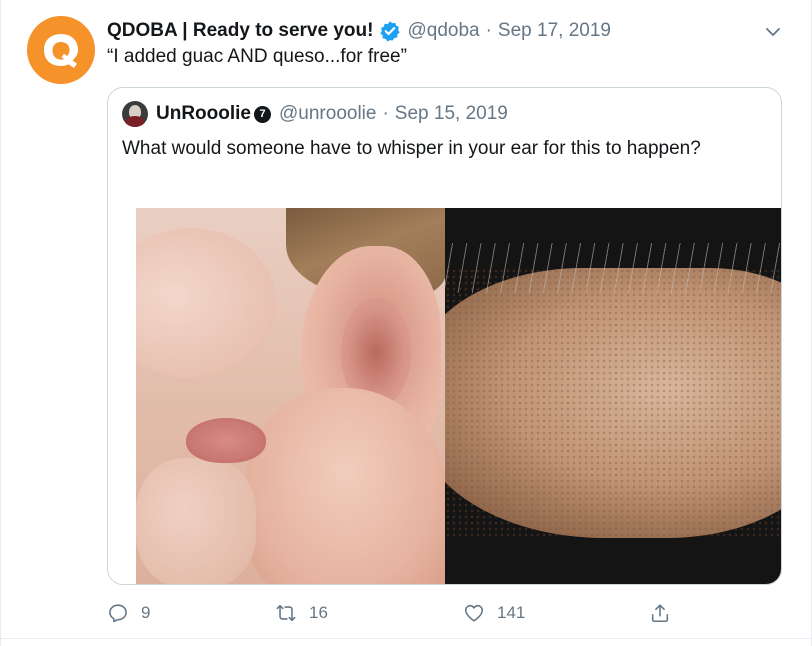  Describe the element at coordinates (443, 31) in the screenshot. I see `author-handle: @qdoba` at that location.